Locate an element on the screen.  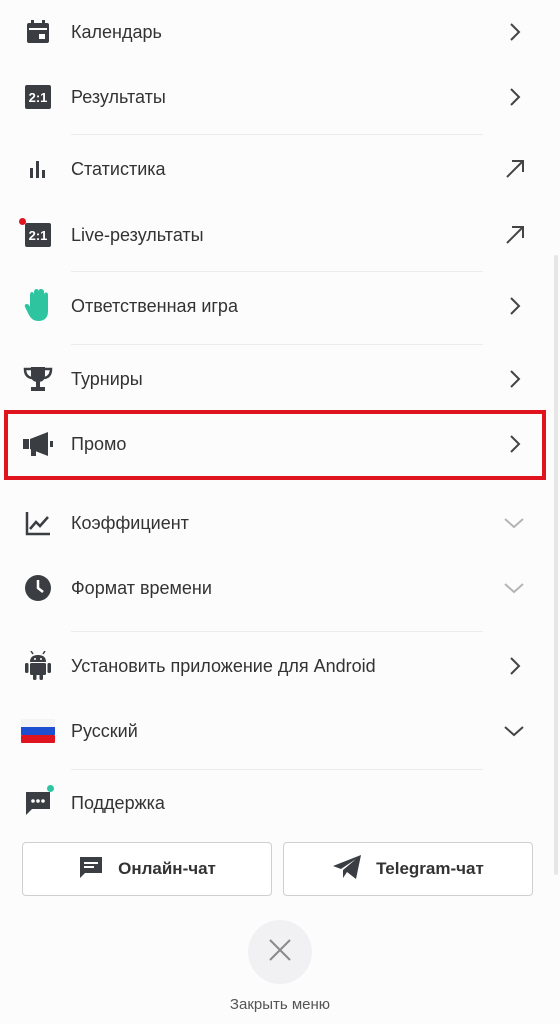
menu-item-support: Поддержка is located at coordinates (270, 803).